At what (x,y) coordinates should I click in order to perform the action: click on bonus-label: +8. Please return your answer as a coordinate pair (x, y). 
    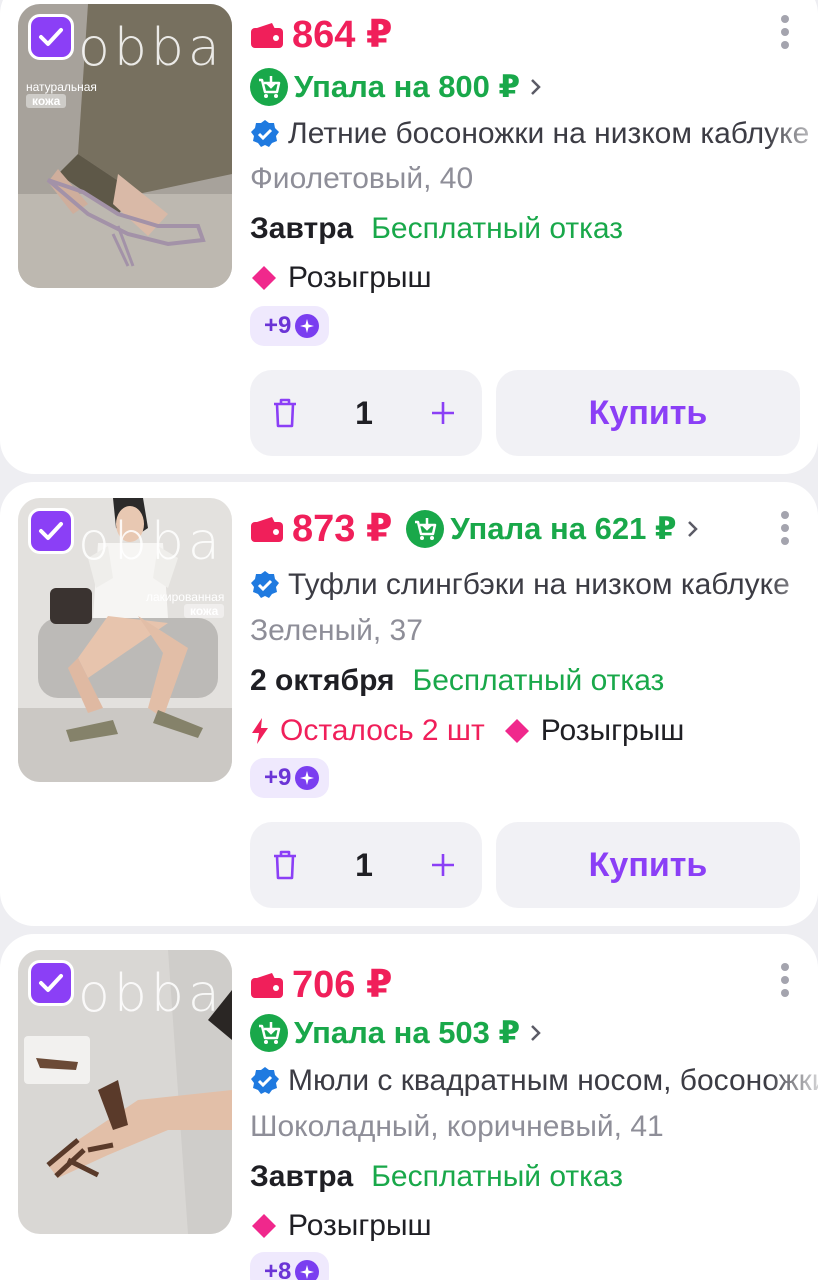
    Looking at the image, I should click on (278, 1269).